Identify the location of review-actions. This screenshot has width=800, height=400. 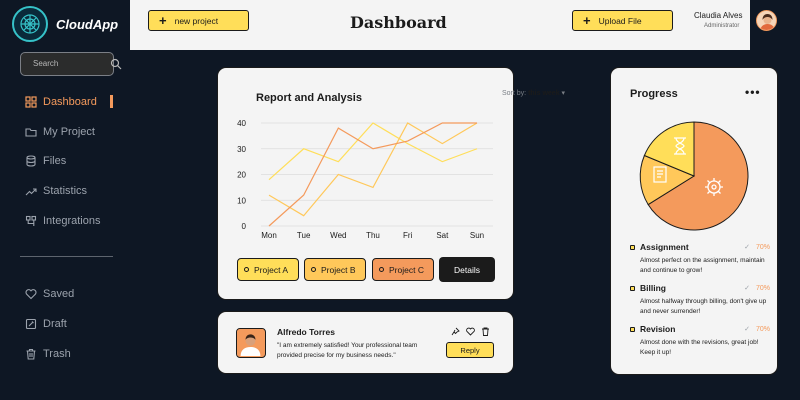
(470, 331).